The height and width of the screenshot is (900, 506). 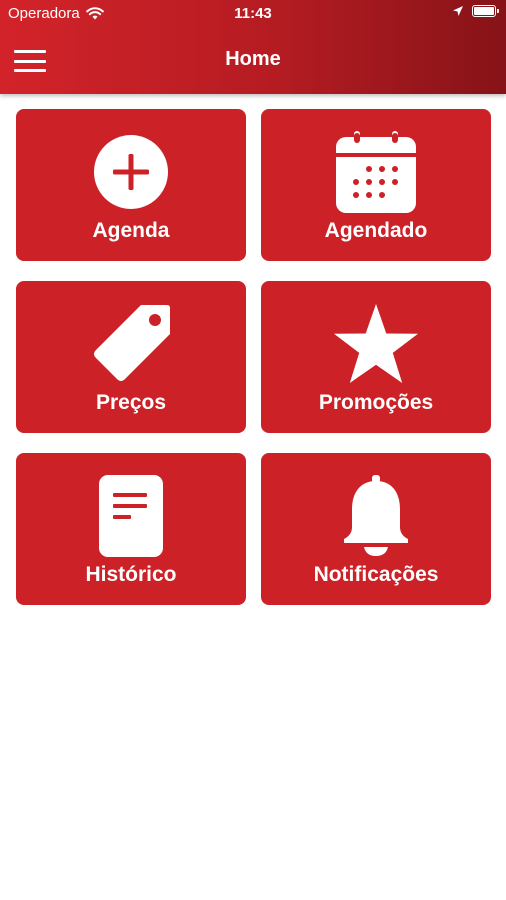 I want to click on tile-label: Notificações, so click(x=376, y=574).